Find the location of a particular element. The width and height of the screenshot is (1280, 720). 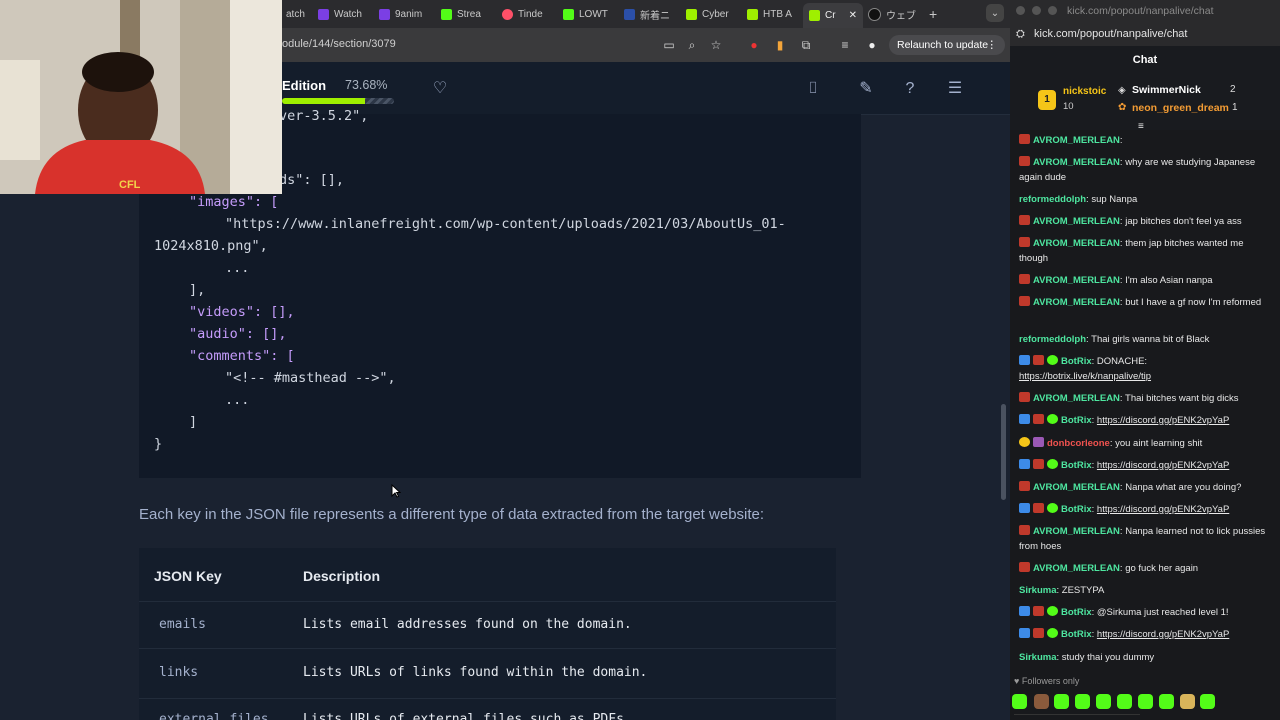

media-icon: ≡ is located at coordinates (845, 45).